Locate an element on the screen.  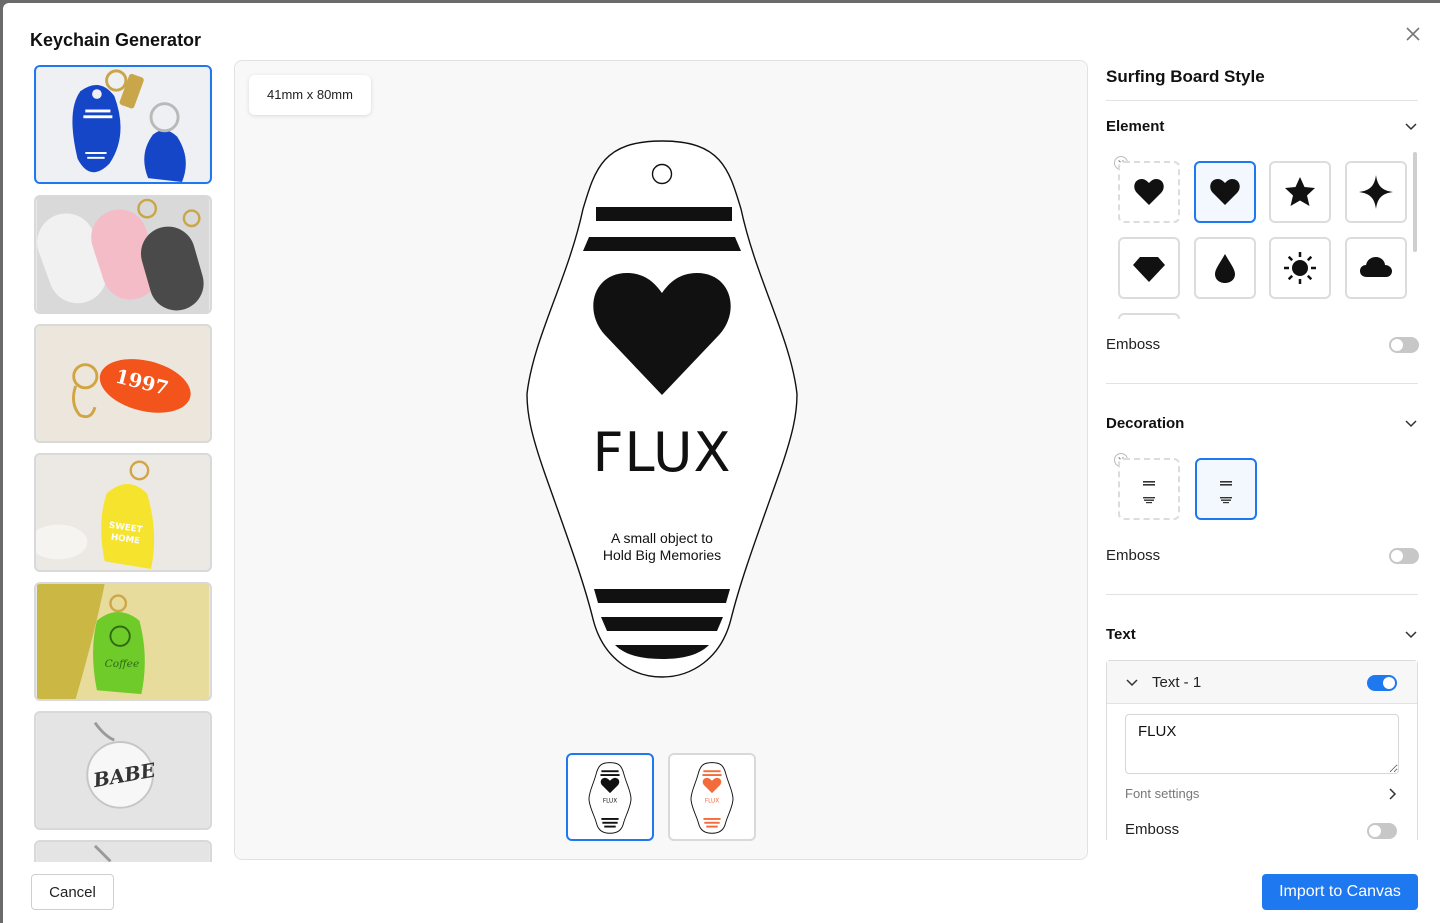
decoration-tile-none is located at coordinates (1149, 489).